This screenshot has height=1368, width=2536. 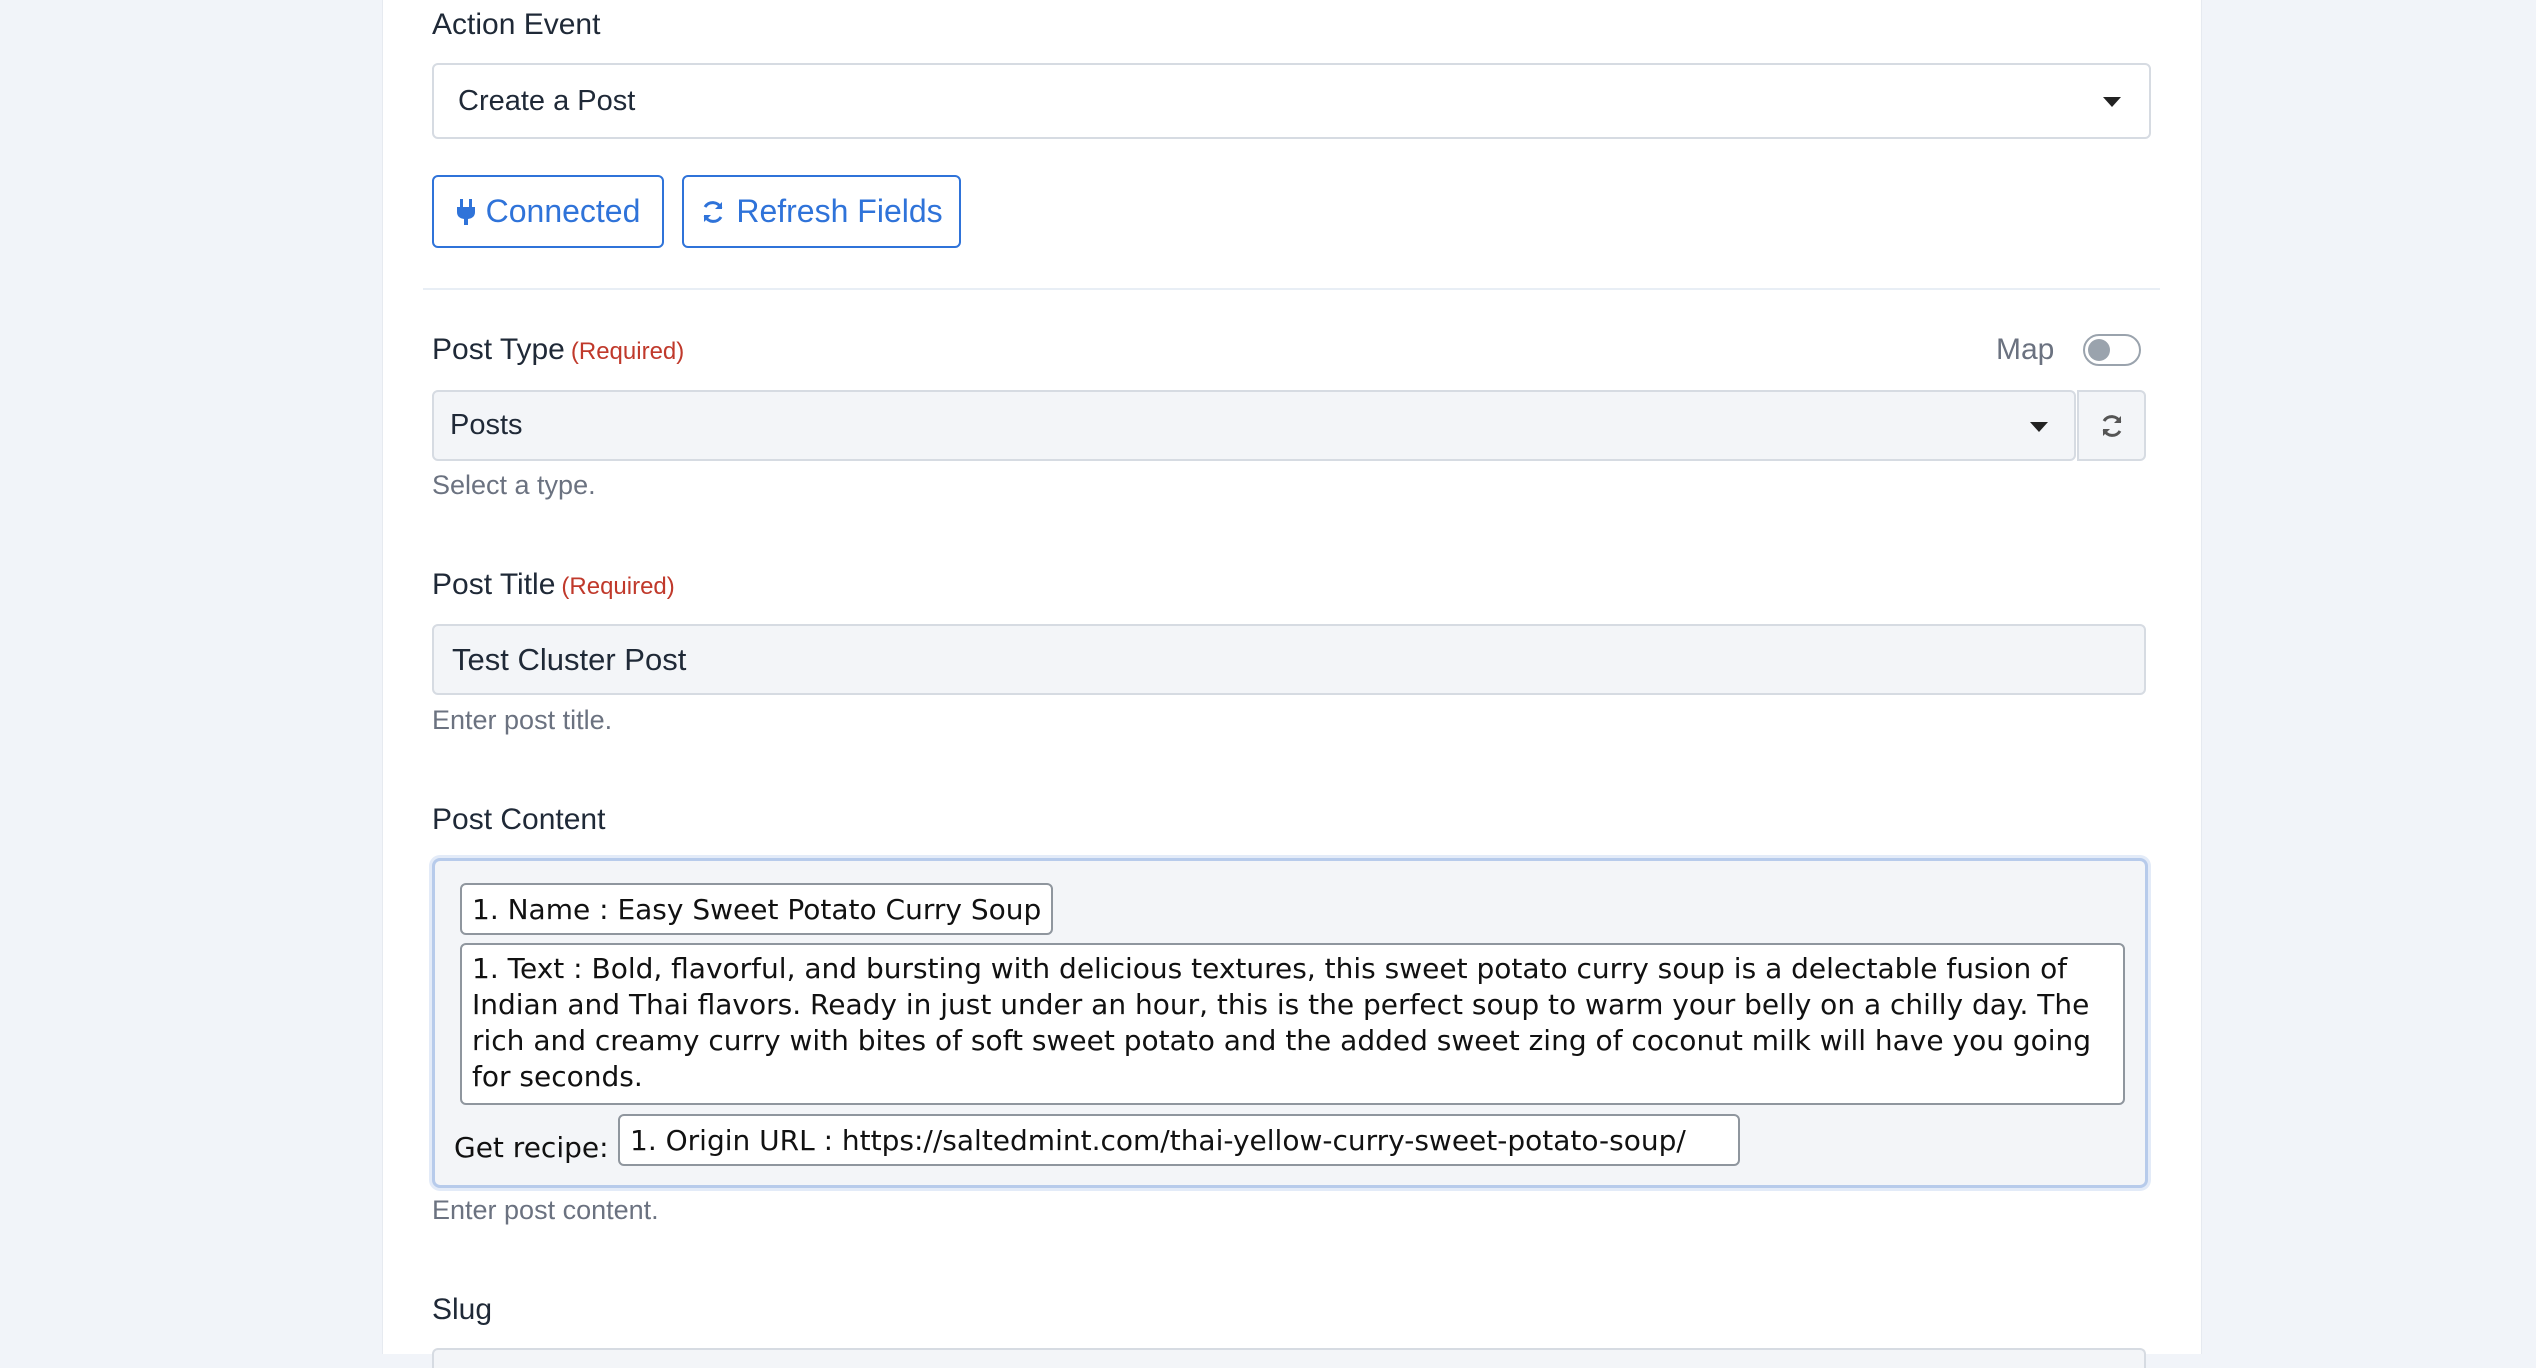 I want to click on post-type-label: Post Type (Required), so click(x=558, y=350).